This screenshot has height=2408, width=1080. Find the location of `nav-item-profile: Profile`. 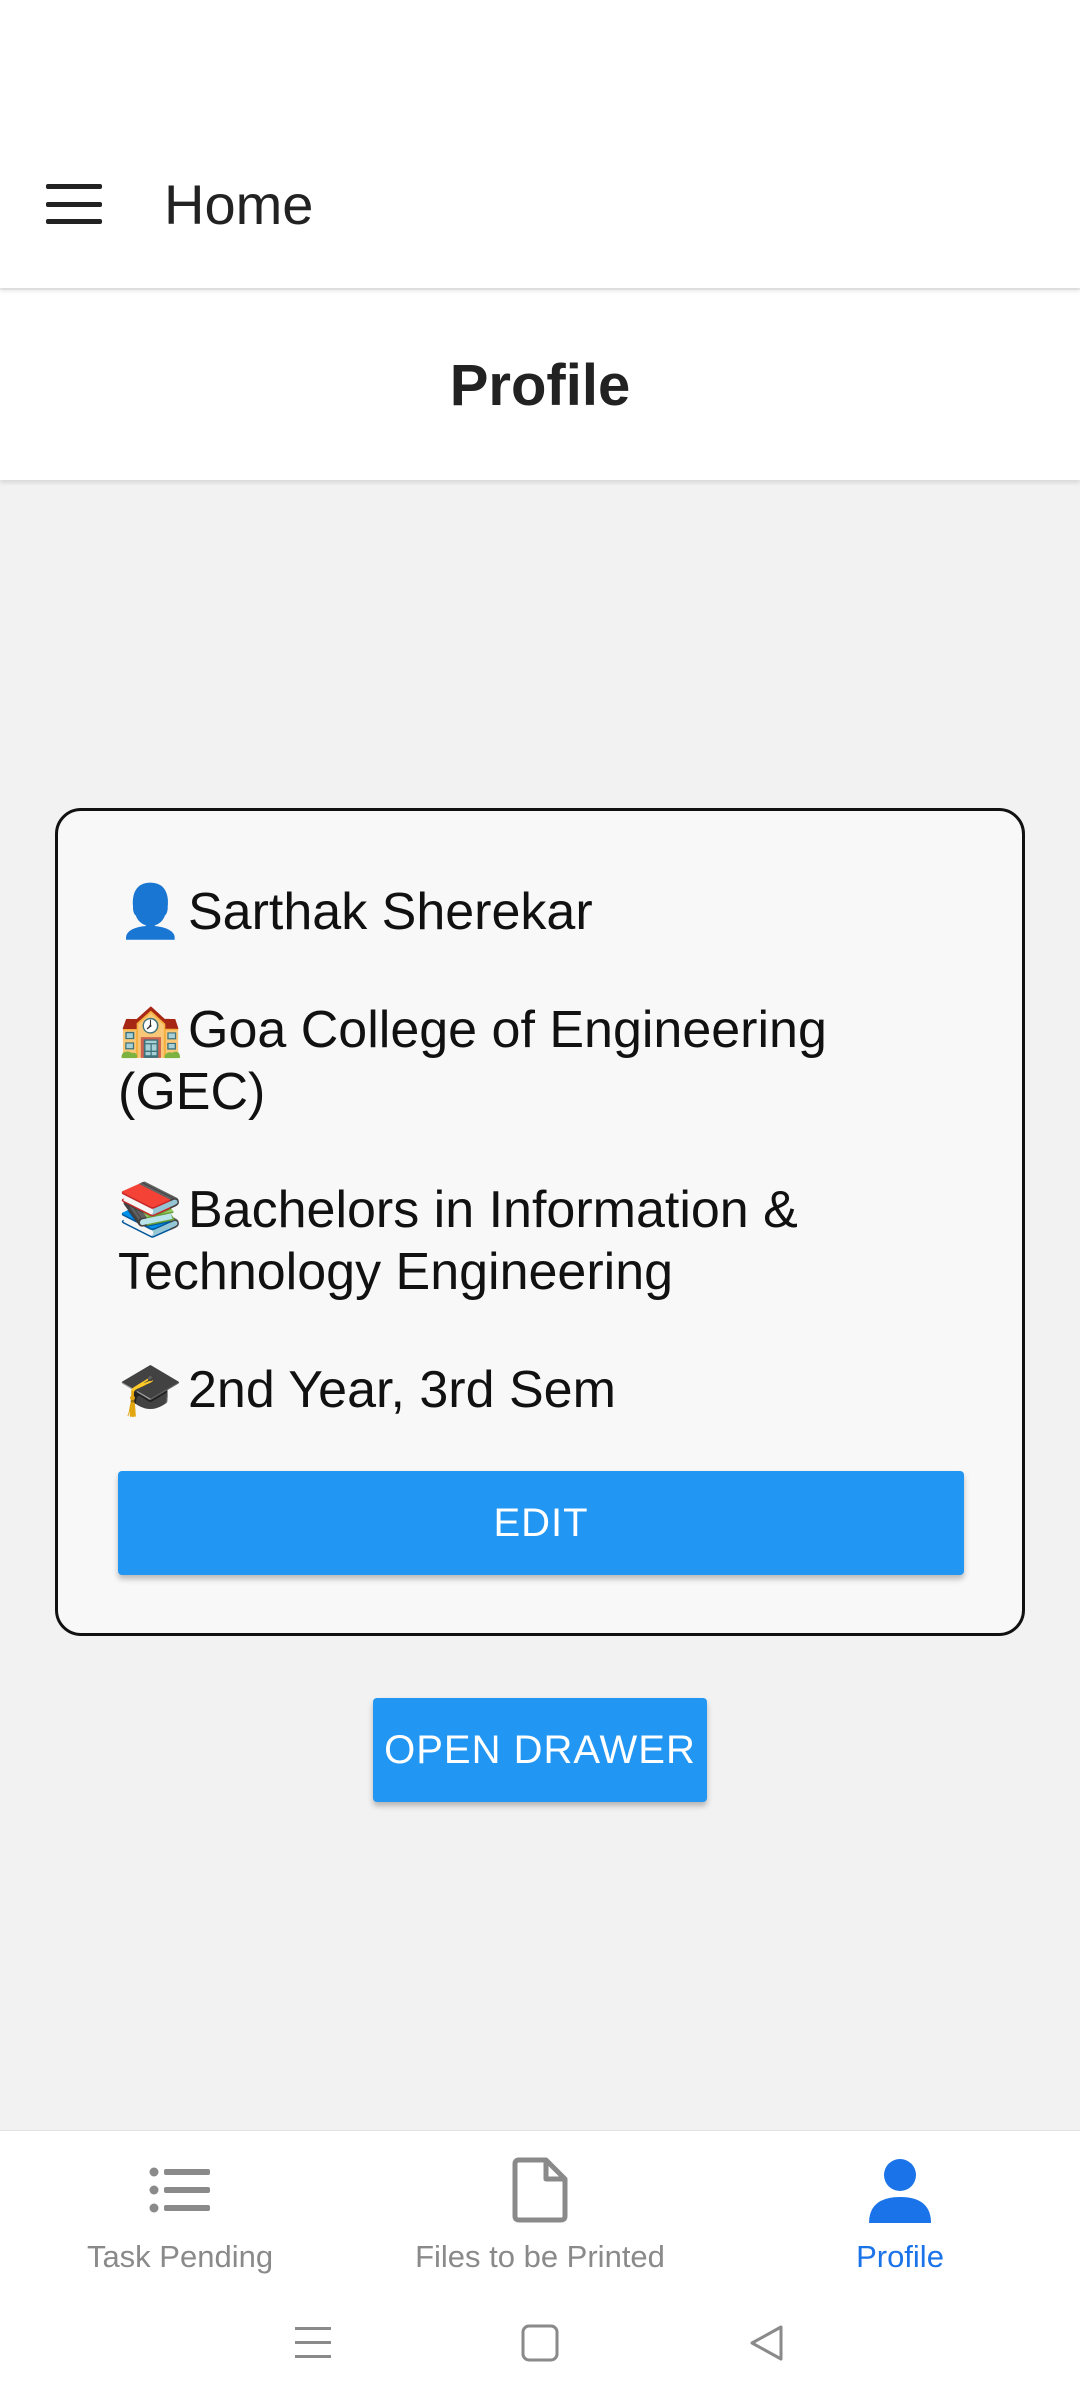

nav-item-profile: Profile is located at coordinates (900, 2204).